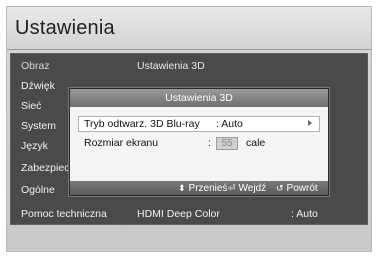 The height and width of the screenshot is (260, 380). What do you see at coordinates (121, 143) in the screenshot?
I see `screen-size-label: Rozmiar ekranu` at bounding box center [121, 143].